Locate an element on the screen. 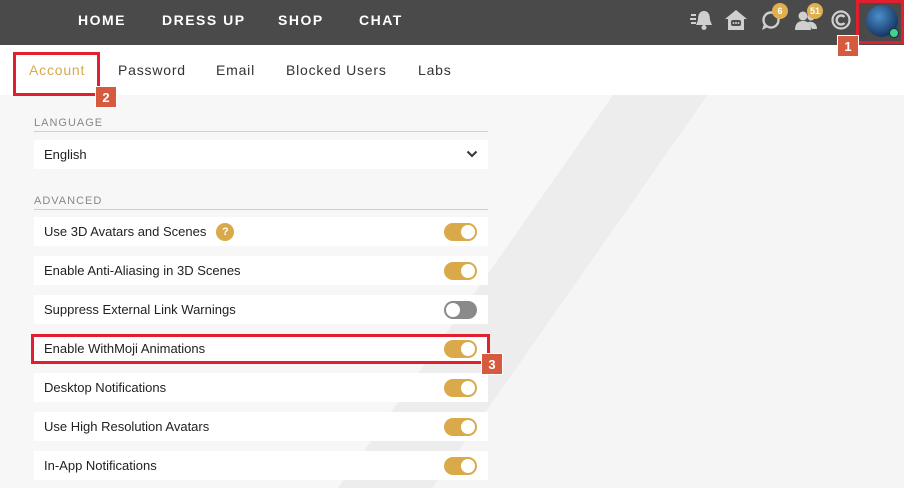  language-select: English is located at coordinates (261, 154).